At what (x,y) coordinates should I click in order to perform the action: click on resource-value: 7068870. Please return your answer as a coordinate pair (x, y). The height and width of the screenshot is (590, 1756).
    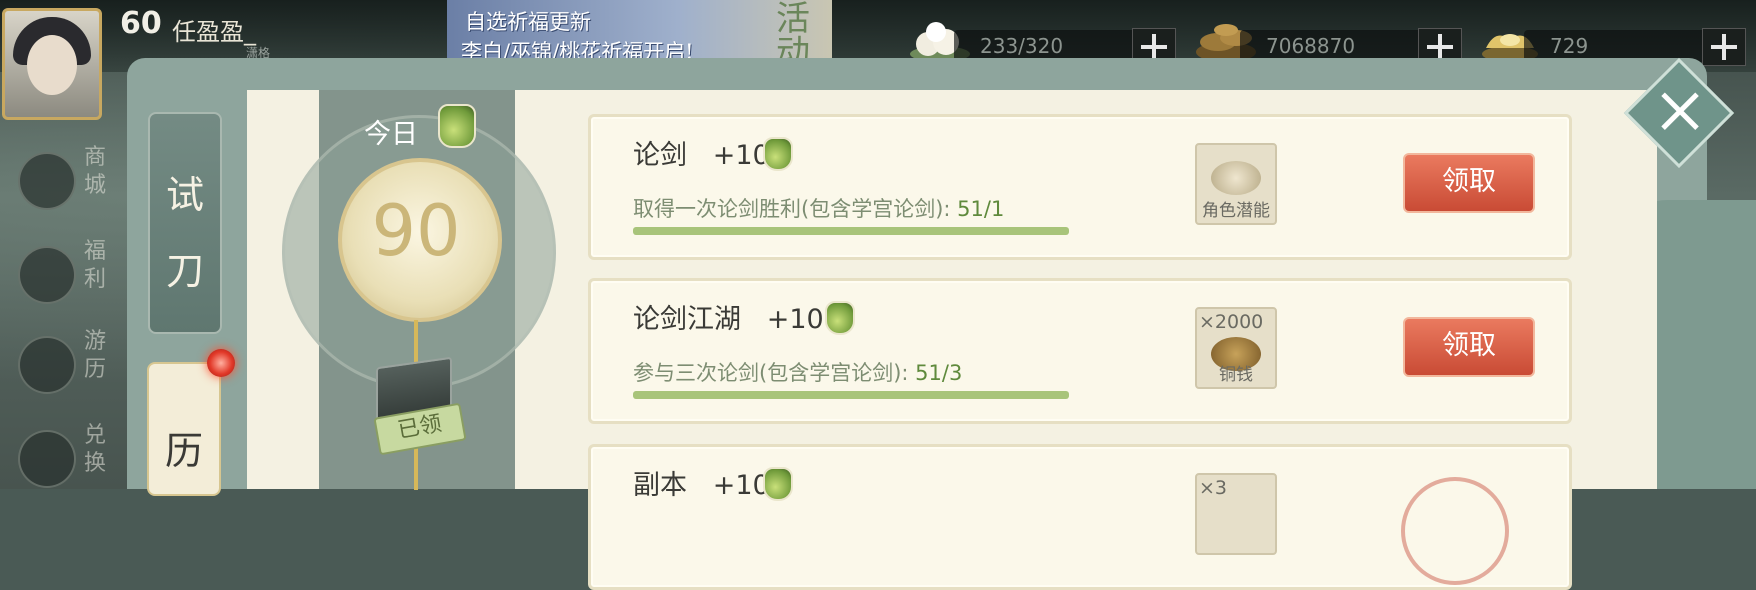
    Looking at the image, I should click on (1311, 46).